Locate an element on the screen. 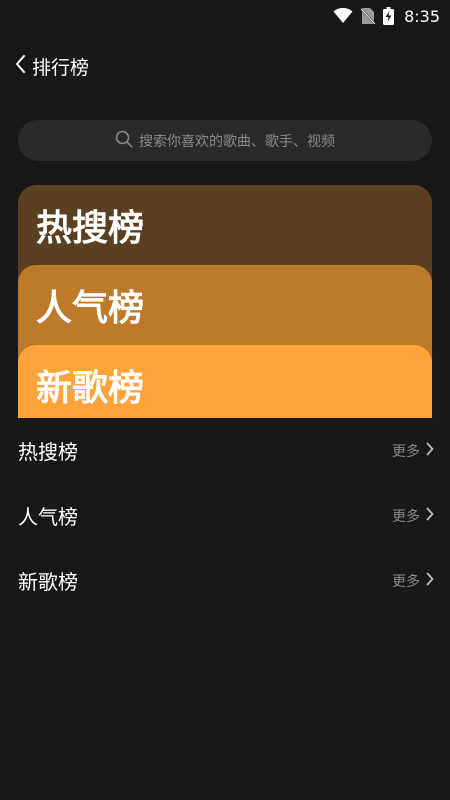 The width and height of the screenshot is (450, 800). search-bar: 搜索你喜欢的歌曲、歌手、视频 is located at coordinates (225, 140).